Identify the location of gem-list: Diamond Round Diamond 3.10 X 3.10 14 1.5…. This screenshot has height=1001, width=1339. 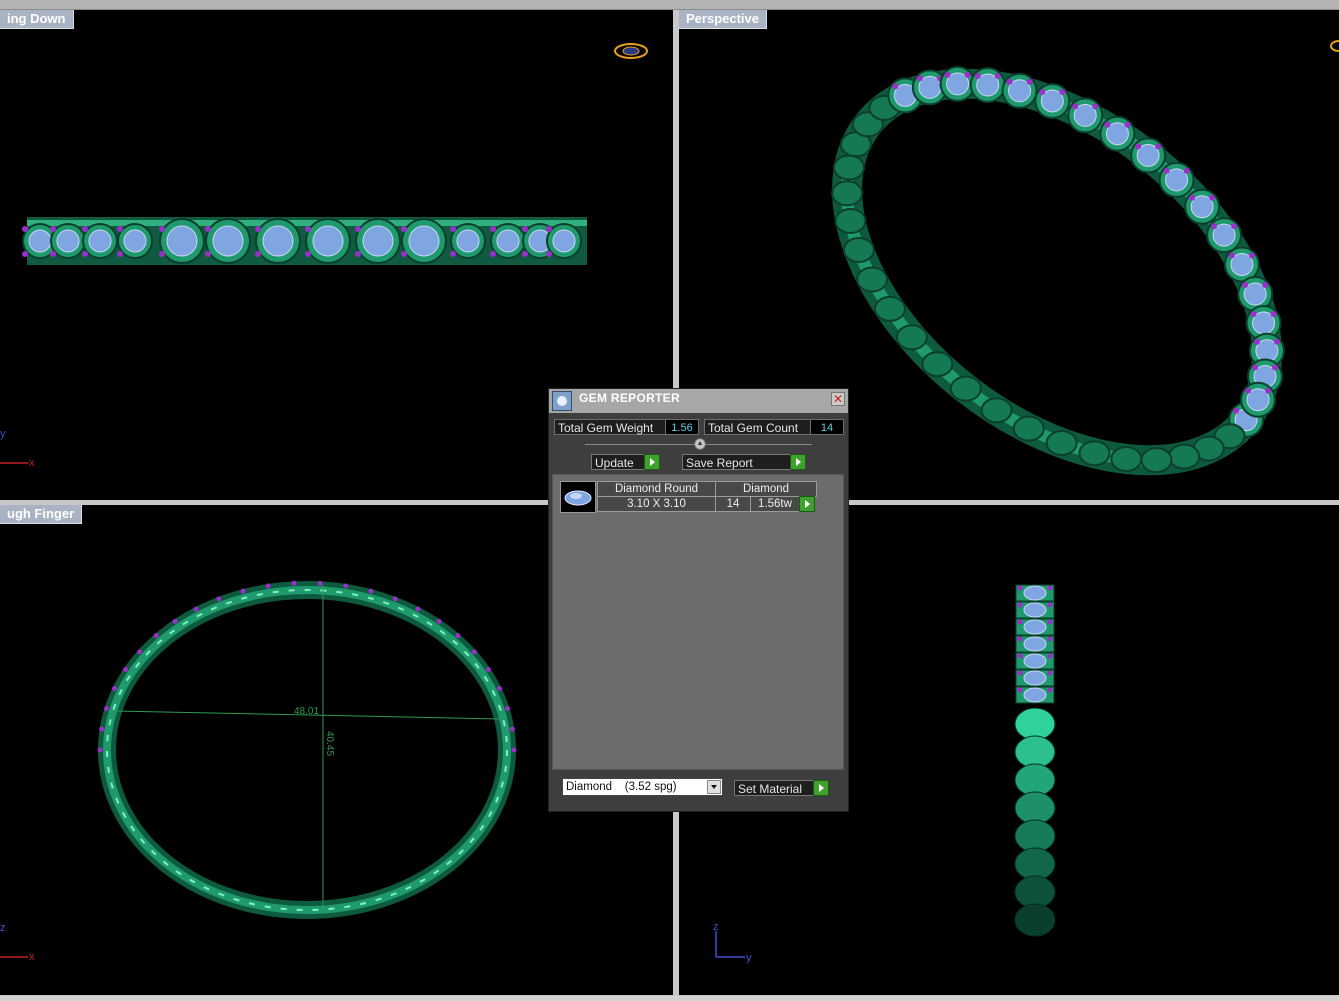
(698, 622).